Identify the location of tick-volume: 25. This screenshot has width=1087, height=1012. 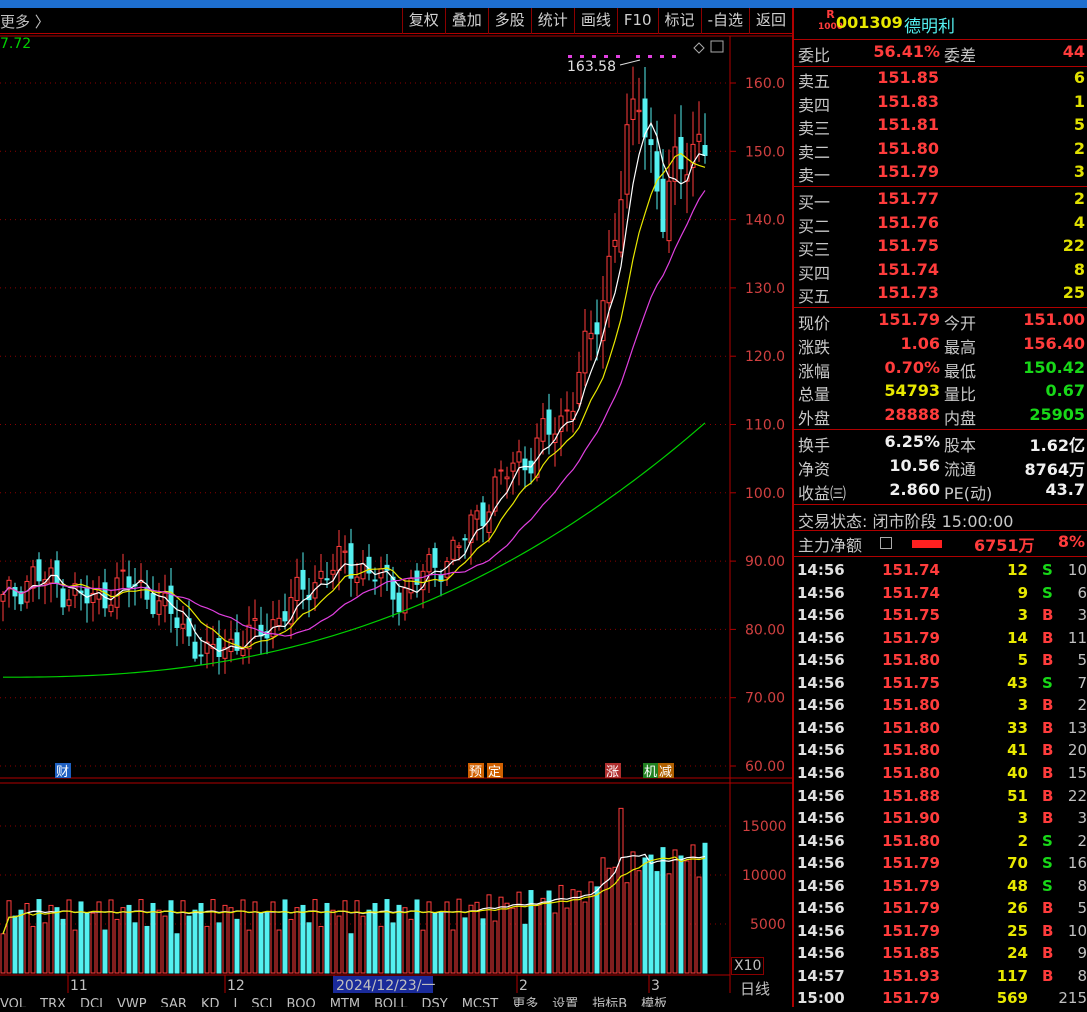
(1017, 930).